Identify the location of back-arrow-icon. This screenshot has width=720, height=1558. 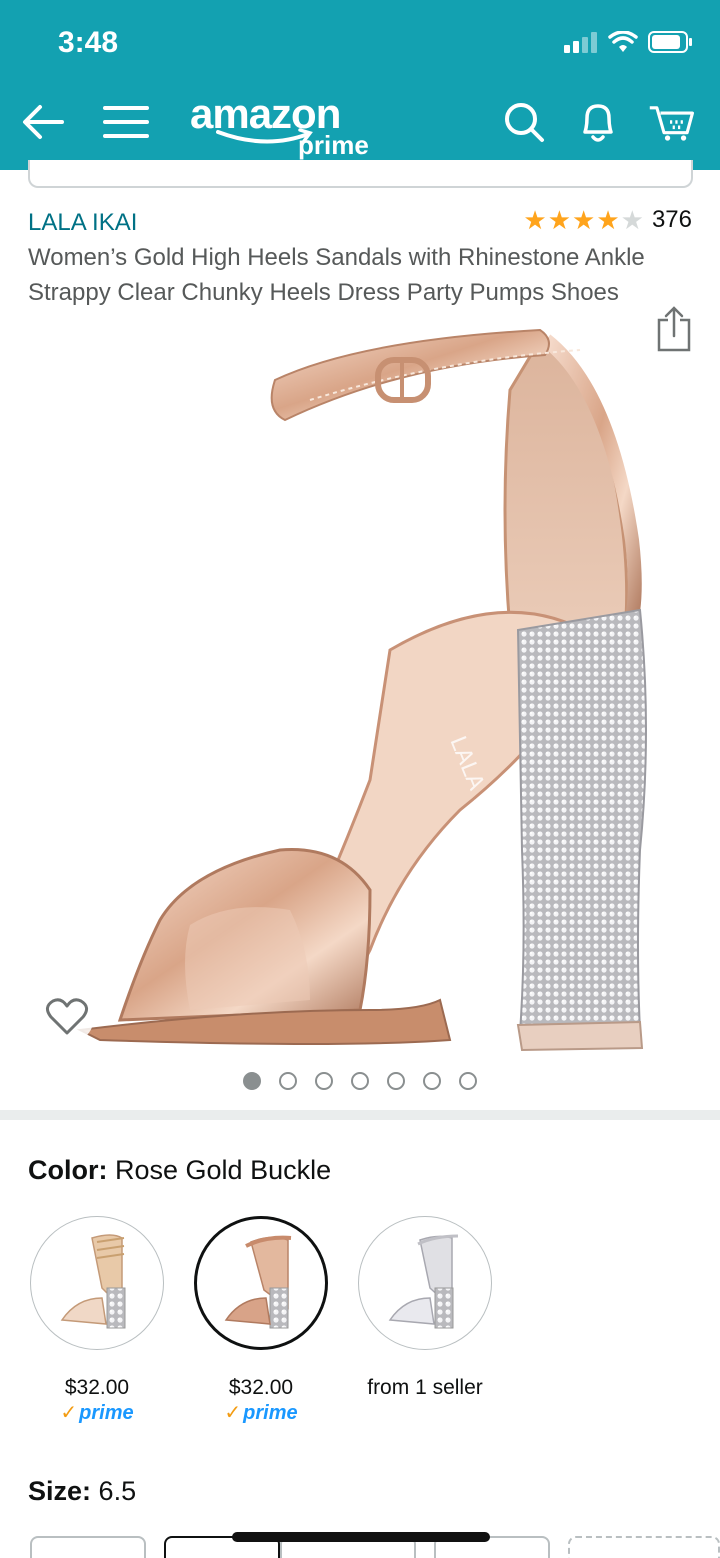
(42, 122).